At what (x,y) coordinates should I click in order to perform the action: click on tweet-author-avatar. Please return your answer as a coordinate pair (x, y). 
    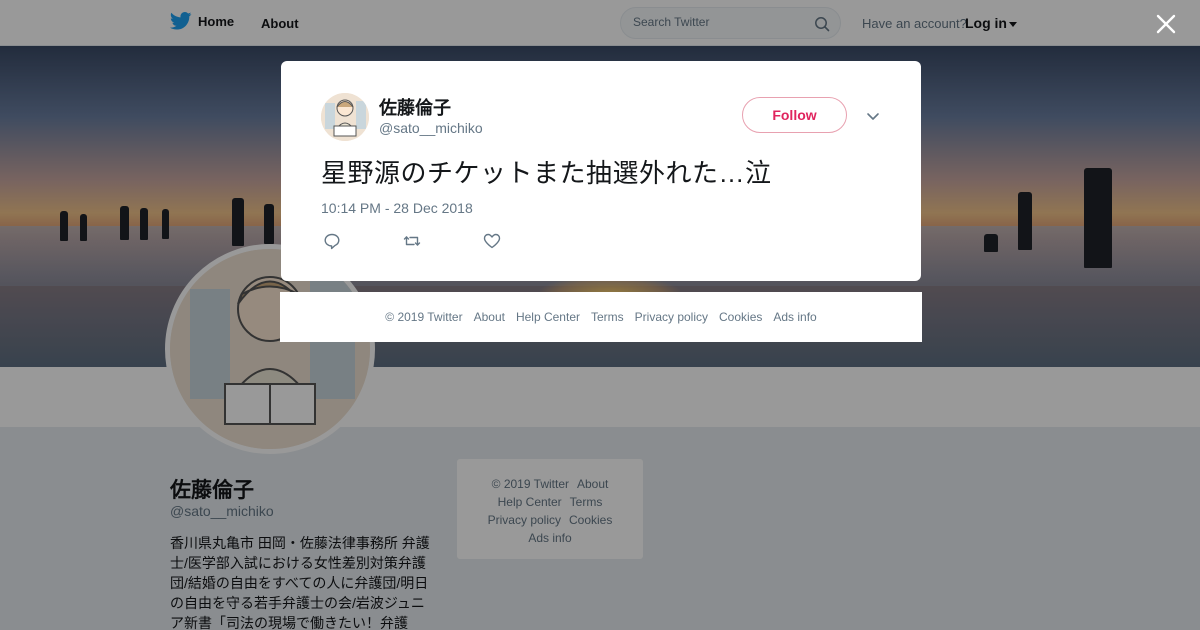
    Looking at the image, I should click on (345, 117).